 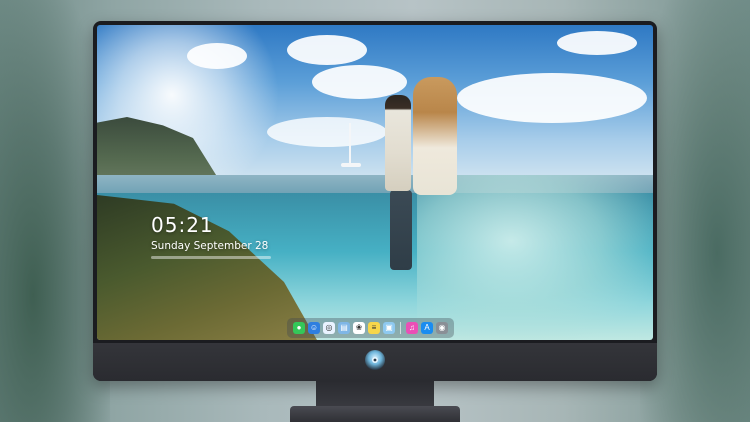 I want to click on itunes-icon: ♫, so click(x=412, y=328).